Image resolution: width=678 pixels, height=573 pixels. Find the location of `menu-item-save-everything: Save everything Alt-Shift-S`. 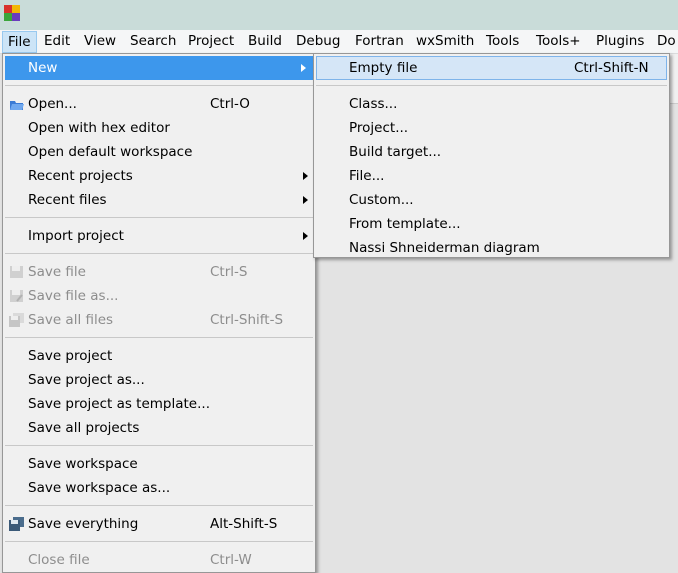

menu-item-save-everything: Save everything Alt-Shift-S is located at coordinates (159, 524).